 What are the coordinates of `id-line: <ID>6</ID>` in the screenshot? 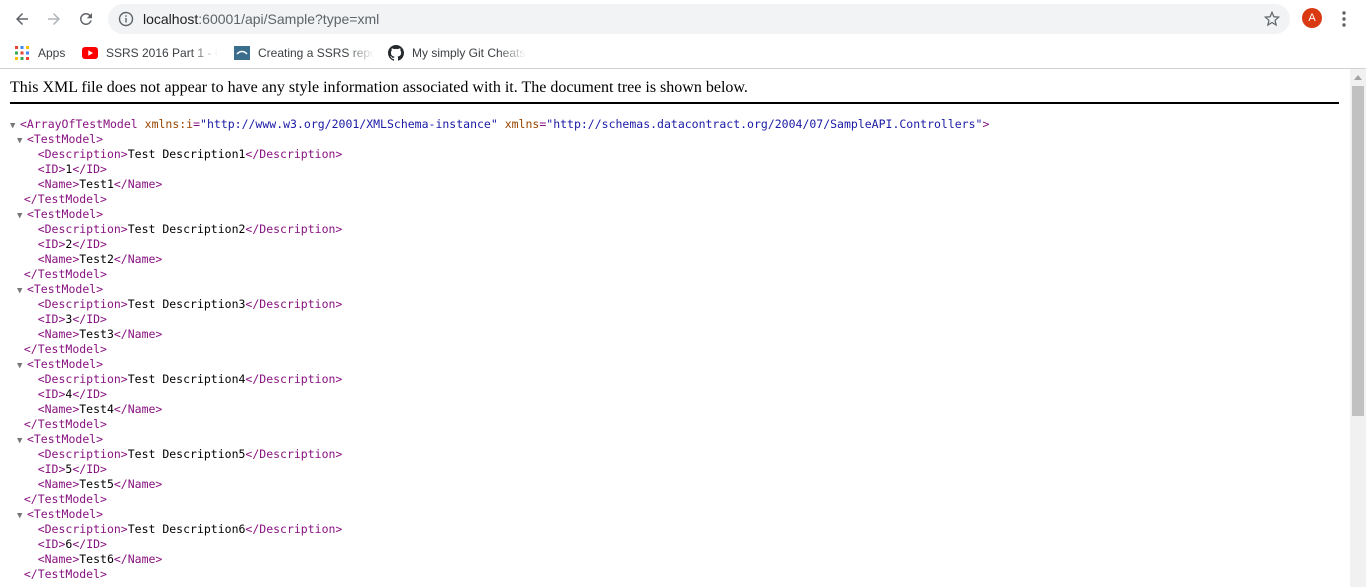 It's located at (499, 544).